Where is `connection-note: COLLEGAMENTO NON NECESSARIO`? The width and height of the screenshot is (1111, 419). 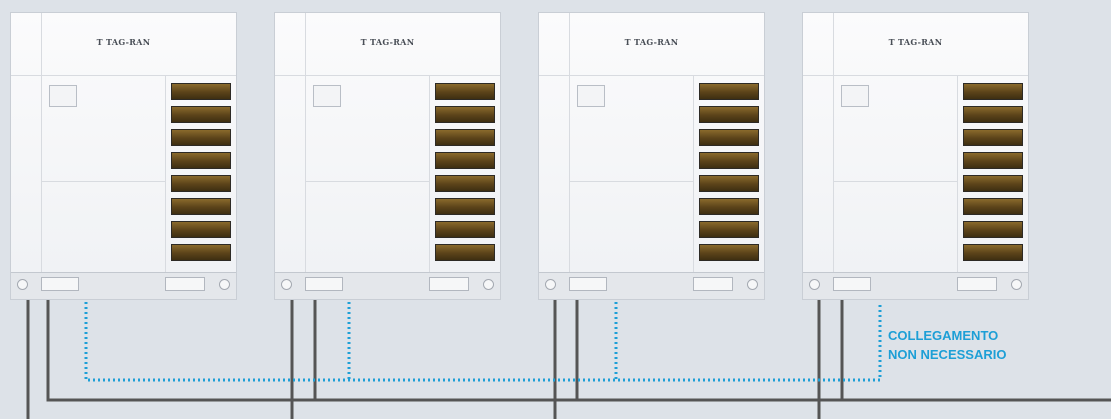
connection-note: COLLEGAMENTO NON NECESSARIO is located at coordinates (947, 345).